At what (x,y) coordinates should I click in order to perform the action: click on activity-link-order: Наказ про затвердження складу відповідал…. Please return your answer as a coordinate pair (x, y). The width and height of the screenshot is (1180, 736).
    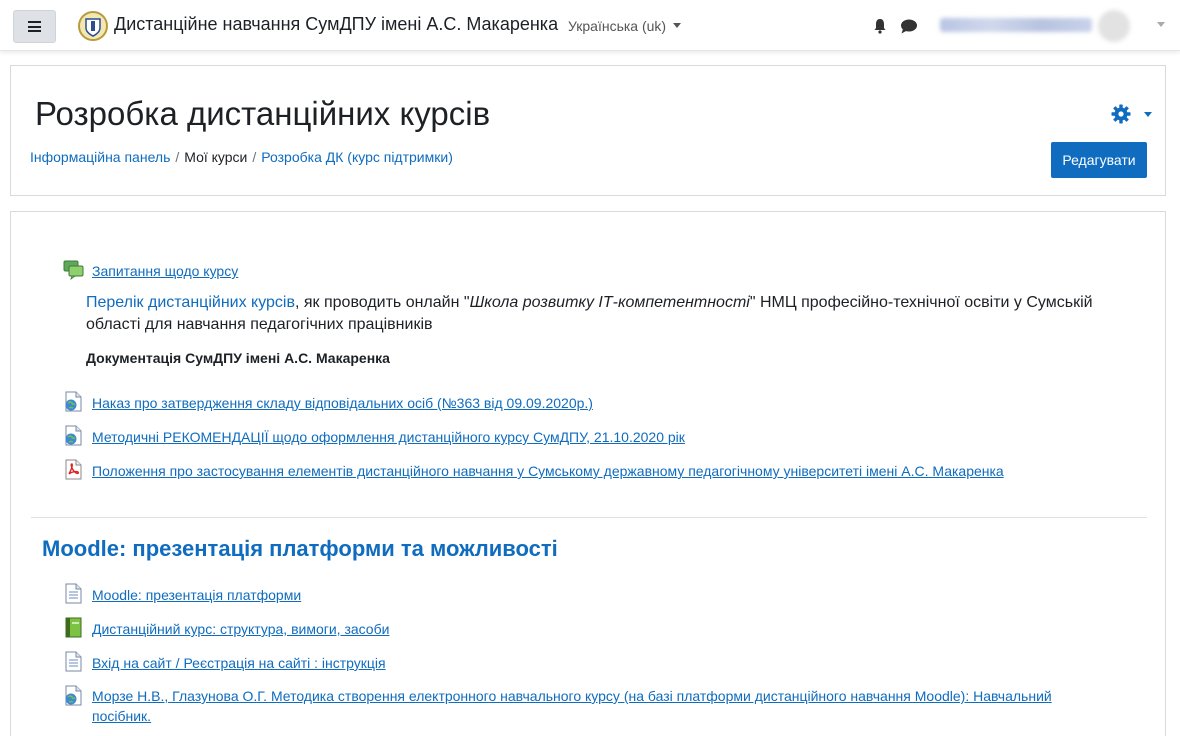
    Looking at the image, I should click on (342, 403).